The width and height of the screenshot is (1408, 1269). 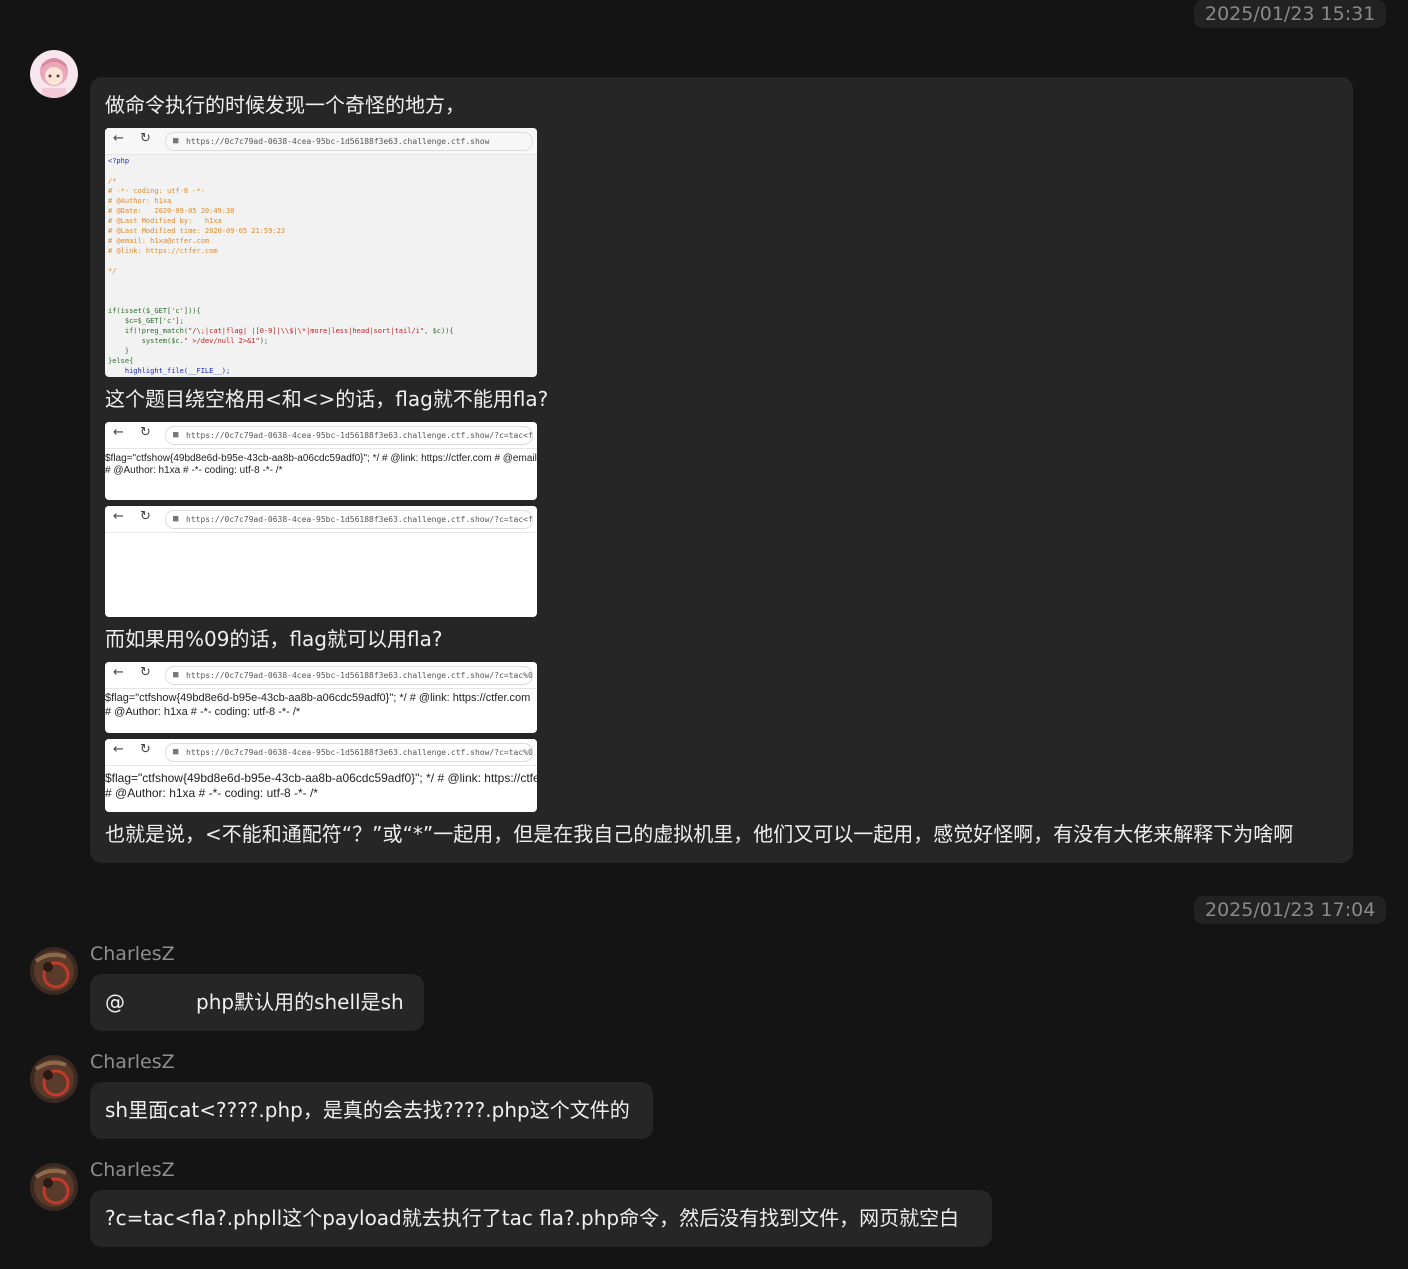 I want to click on code-line: }, so click(x=119, y=351).